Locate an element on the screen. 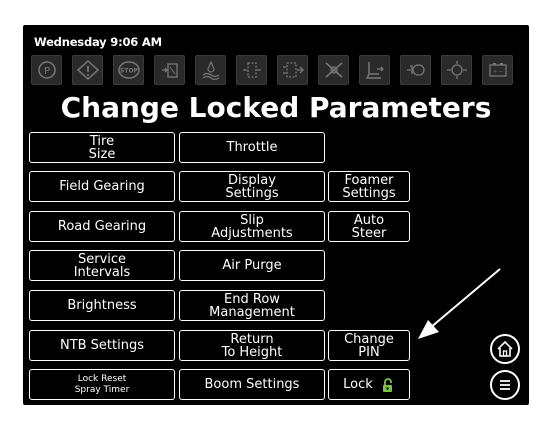  foamer-settings-button: Foamer Settings is located at coordinates (369, 186).